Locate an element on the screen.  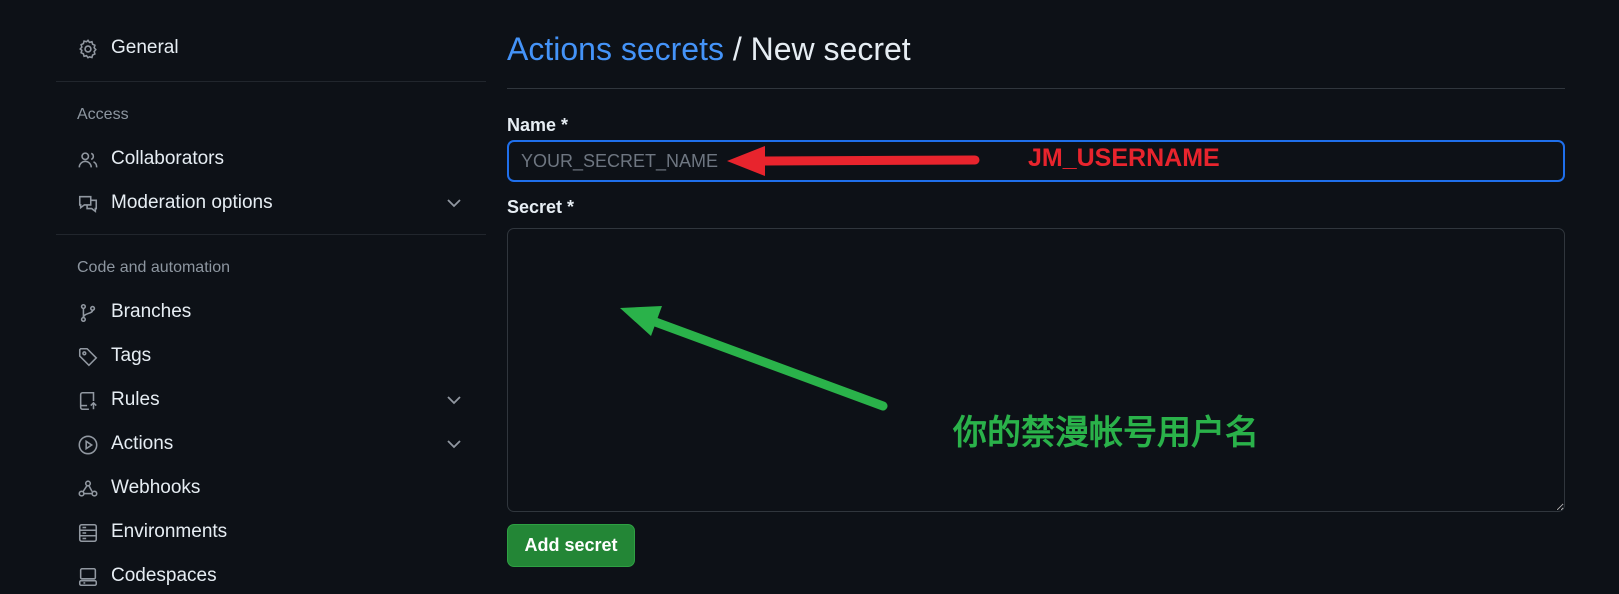
sidebar-item-branches: Branches is located at coordinates (271, 312).